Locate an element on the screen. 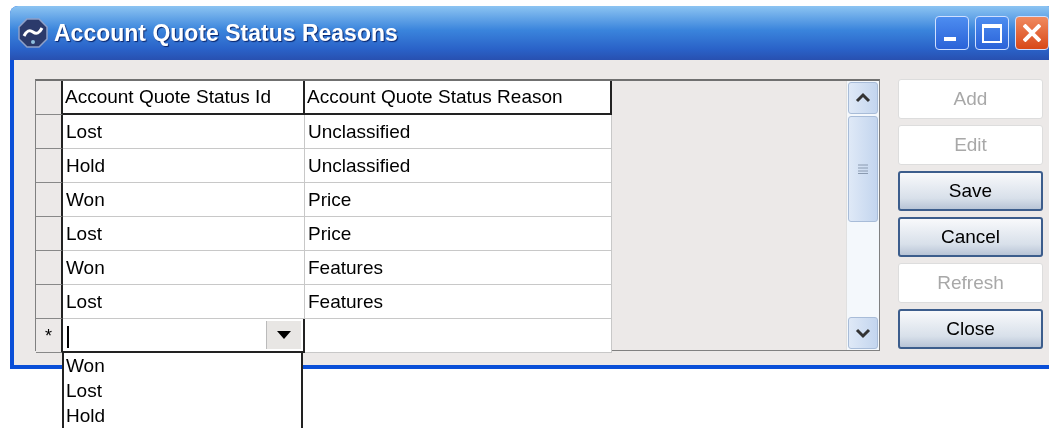  action-button: Cancel is located at coordinates (970, 237).